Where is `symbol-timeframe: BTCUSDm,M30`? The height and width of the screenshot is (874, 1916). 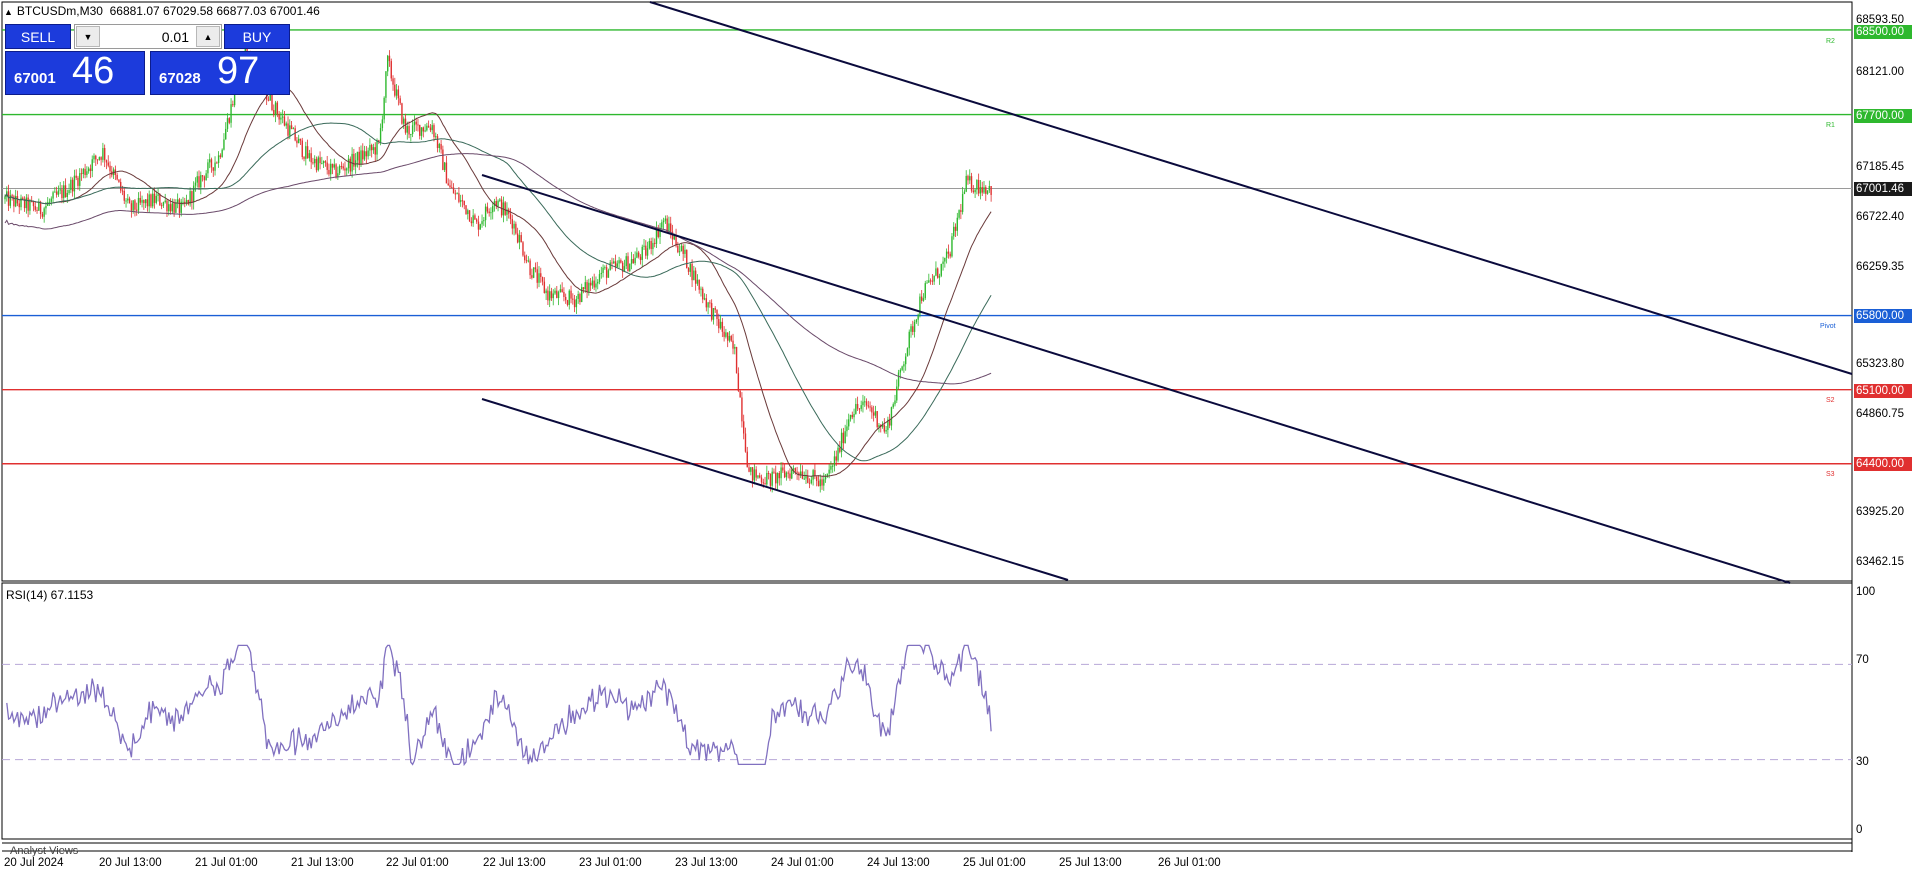 symbol-timeframe: BTCUSDm,M30 is located at coordinates (59, 11).